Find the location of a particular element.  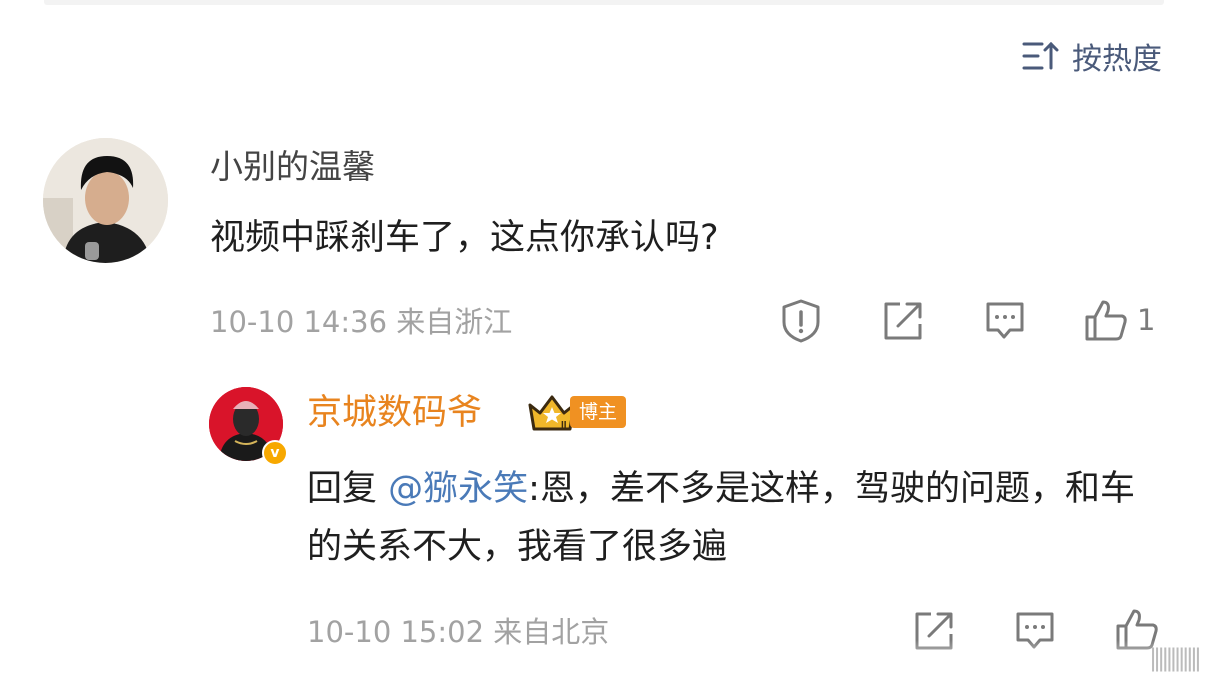

share-icon is located at coordinates (903, 321).